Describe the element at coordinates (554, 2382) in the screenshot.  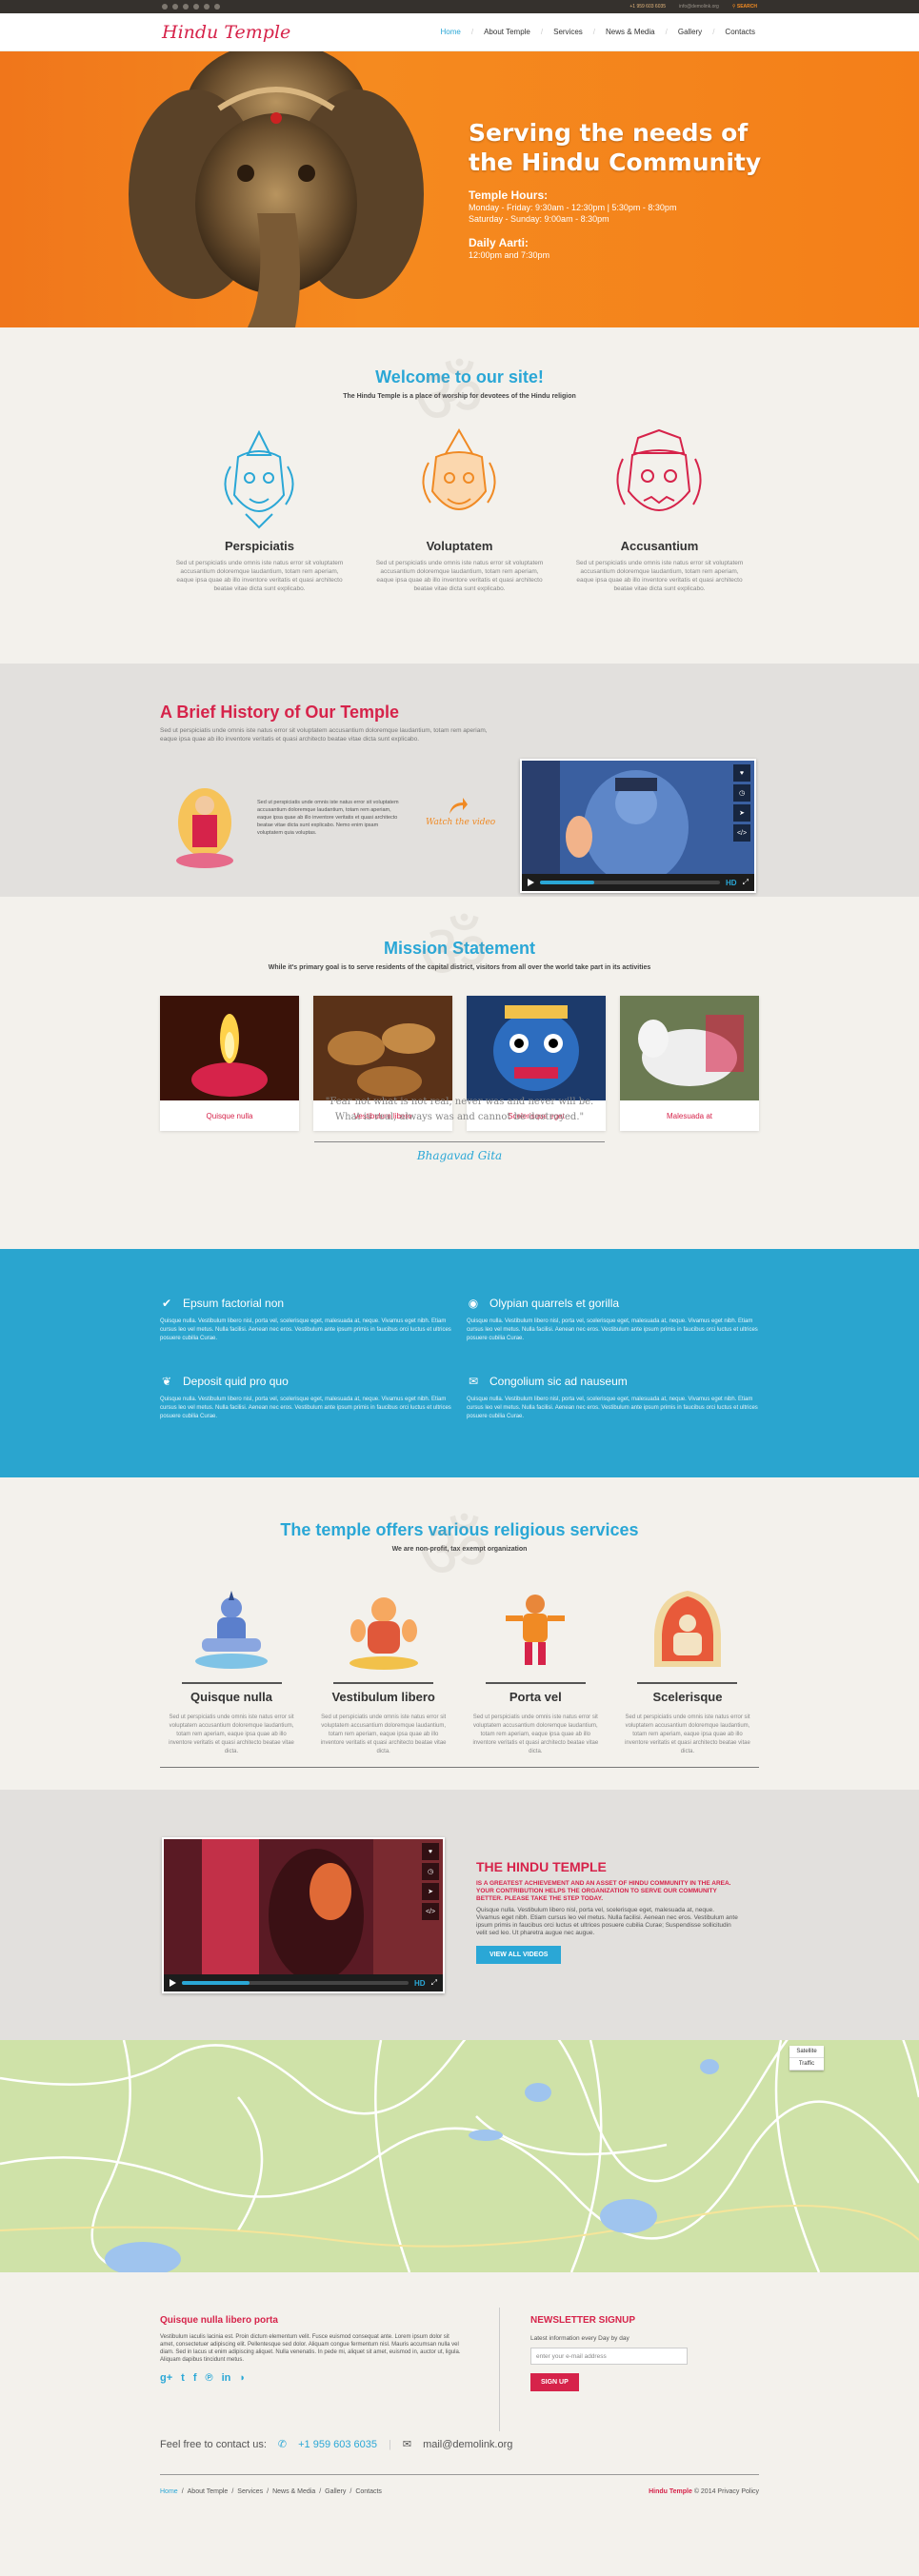
I see `signup-button: SIGN UP` at that location.